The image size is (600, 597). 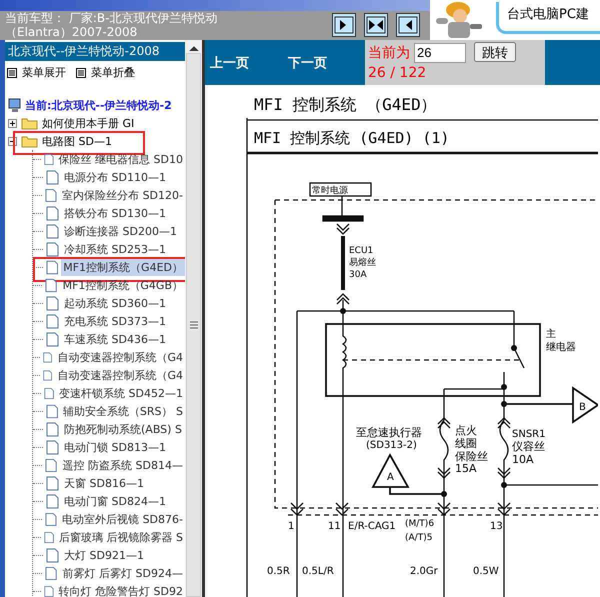 I want to click on diagram-label: 10A, so click(x=523, y=459).